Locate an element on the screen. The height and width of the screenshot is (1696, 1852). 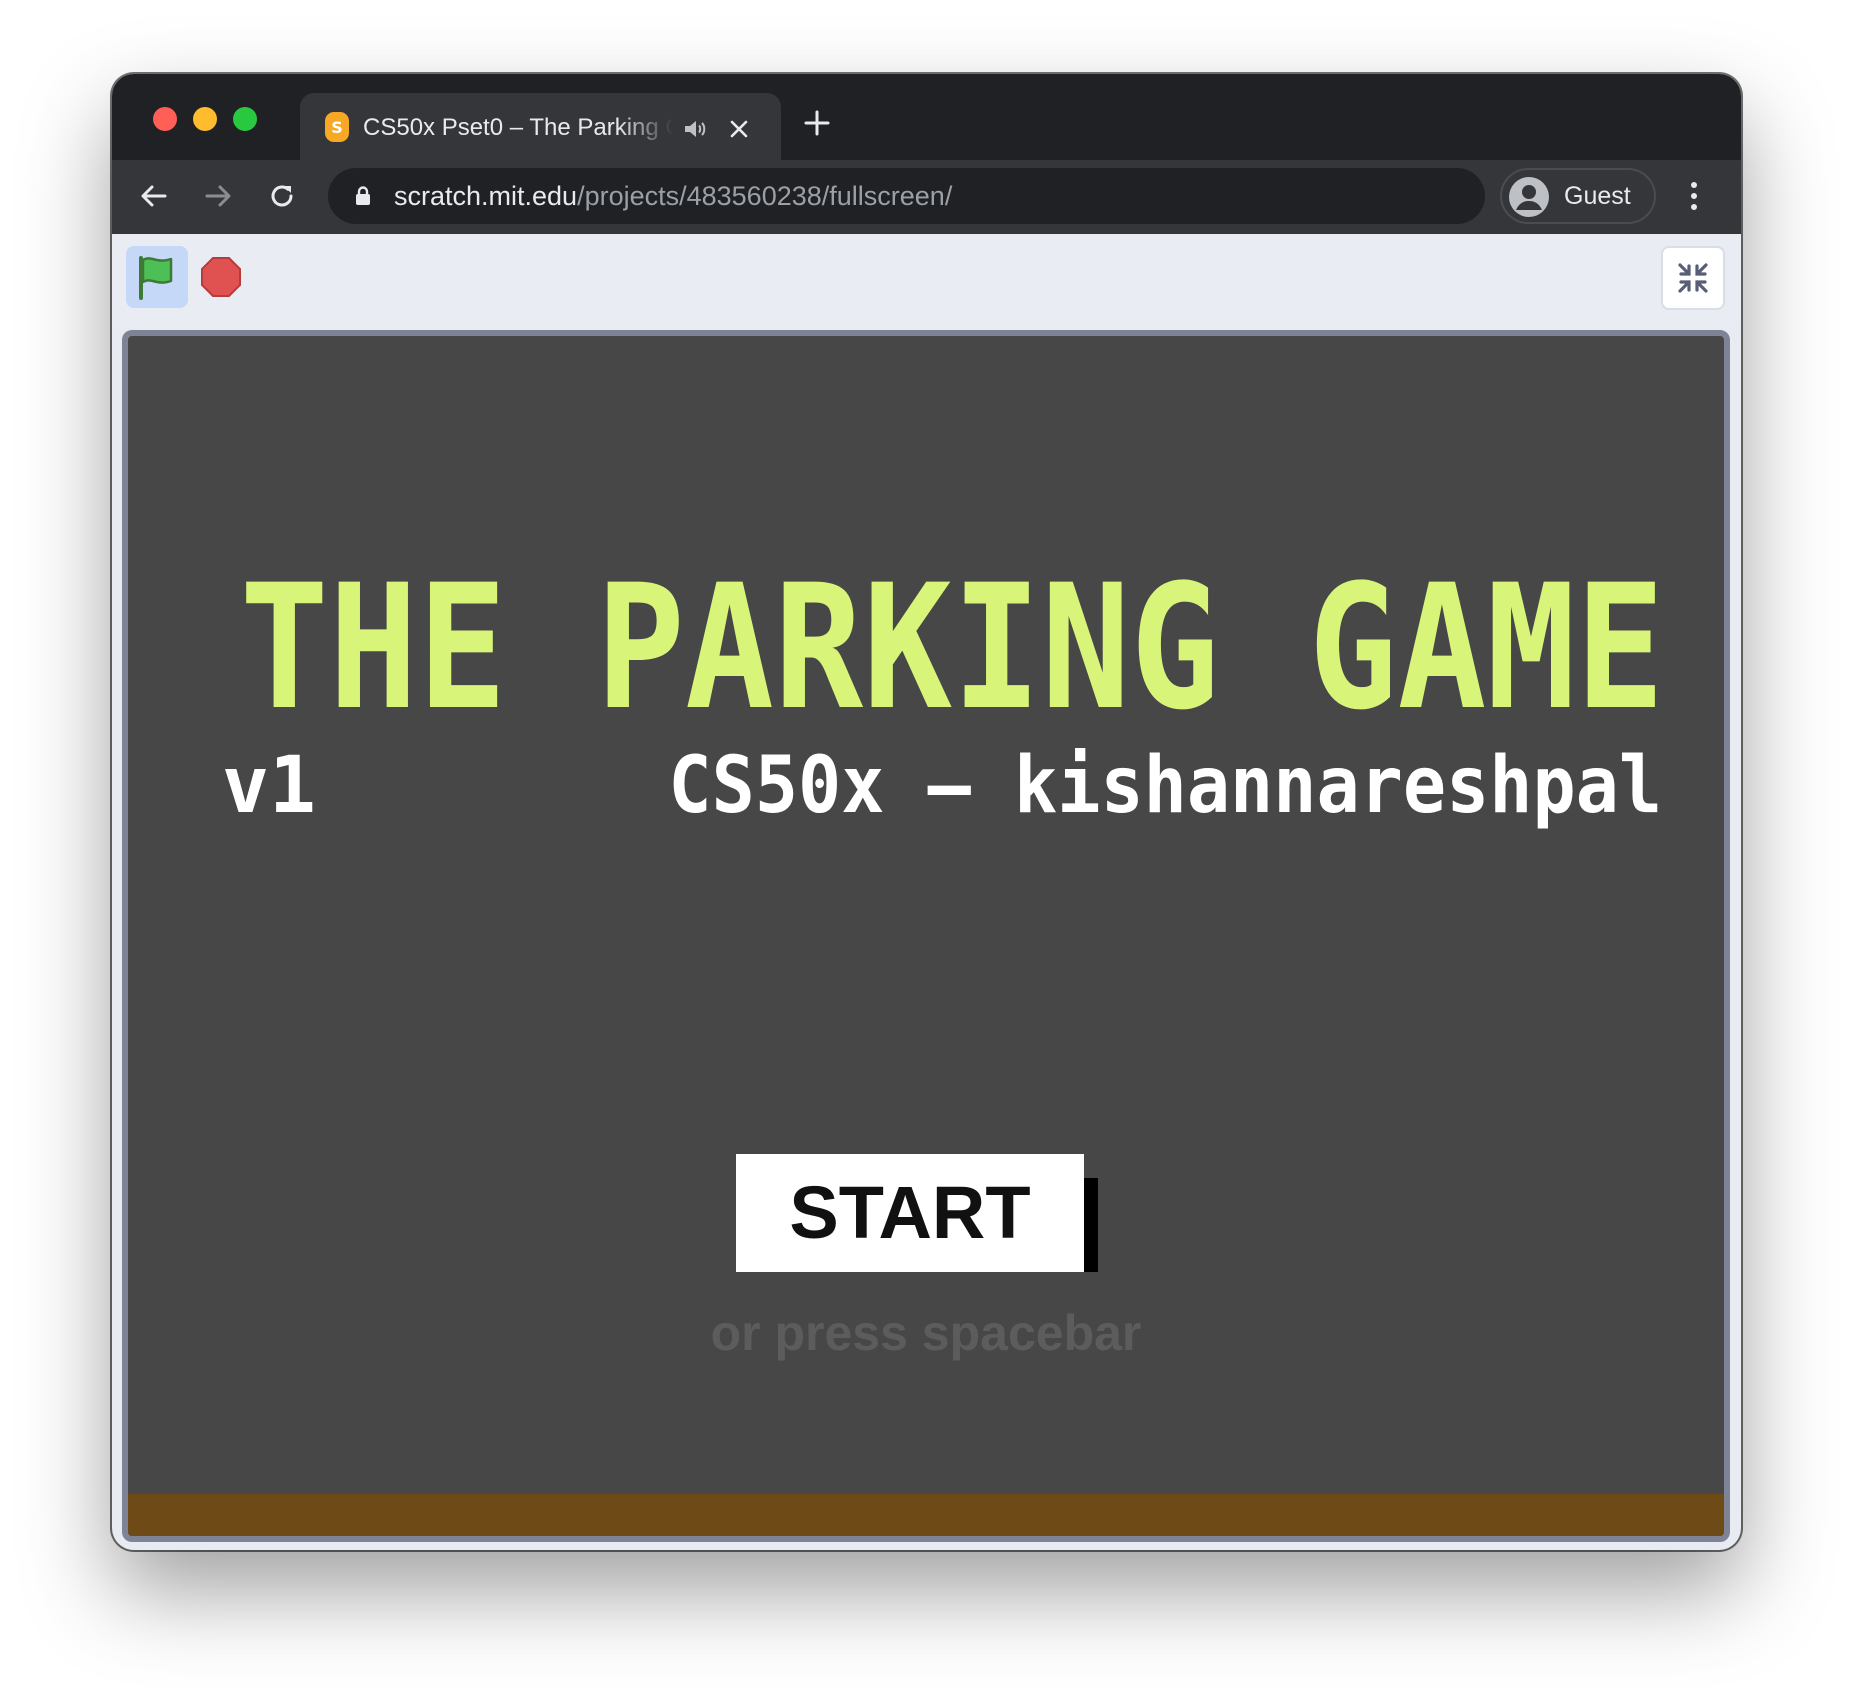
stop-sign-icon is located at coordinates (221, 277).